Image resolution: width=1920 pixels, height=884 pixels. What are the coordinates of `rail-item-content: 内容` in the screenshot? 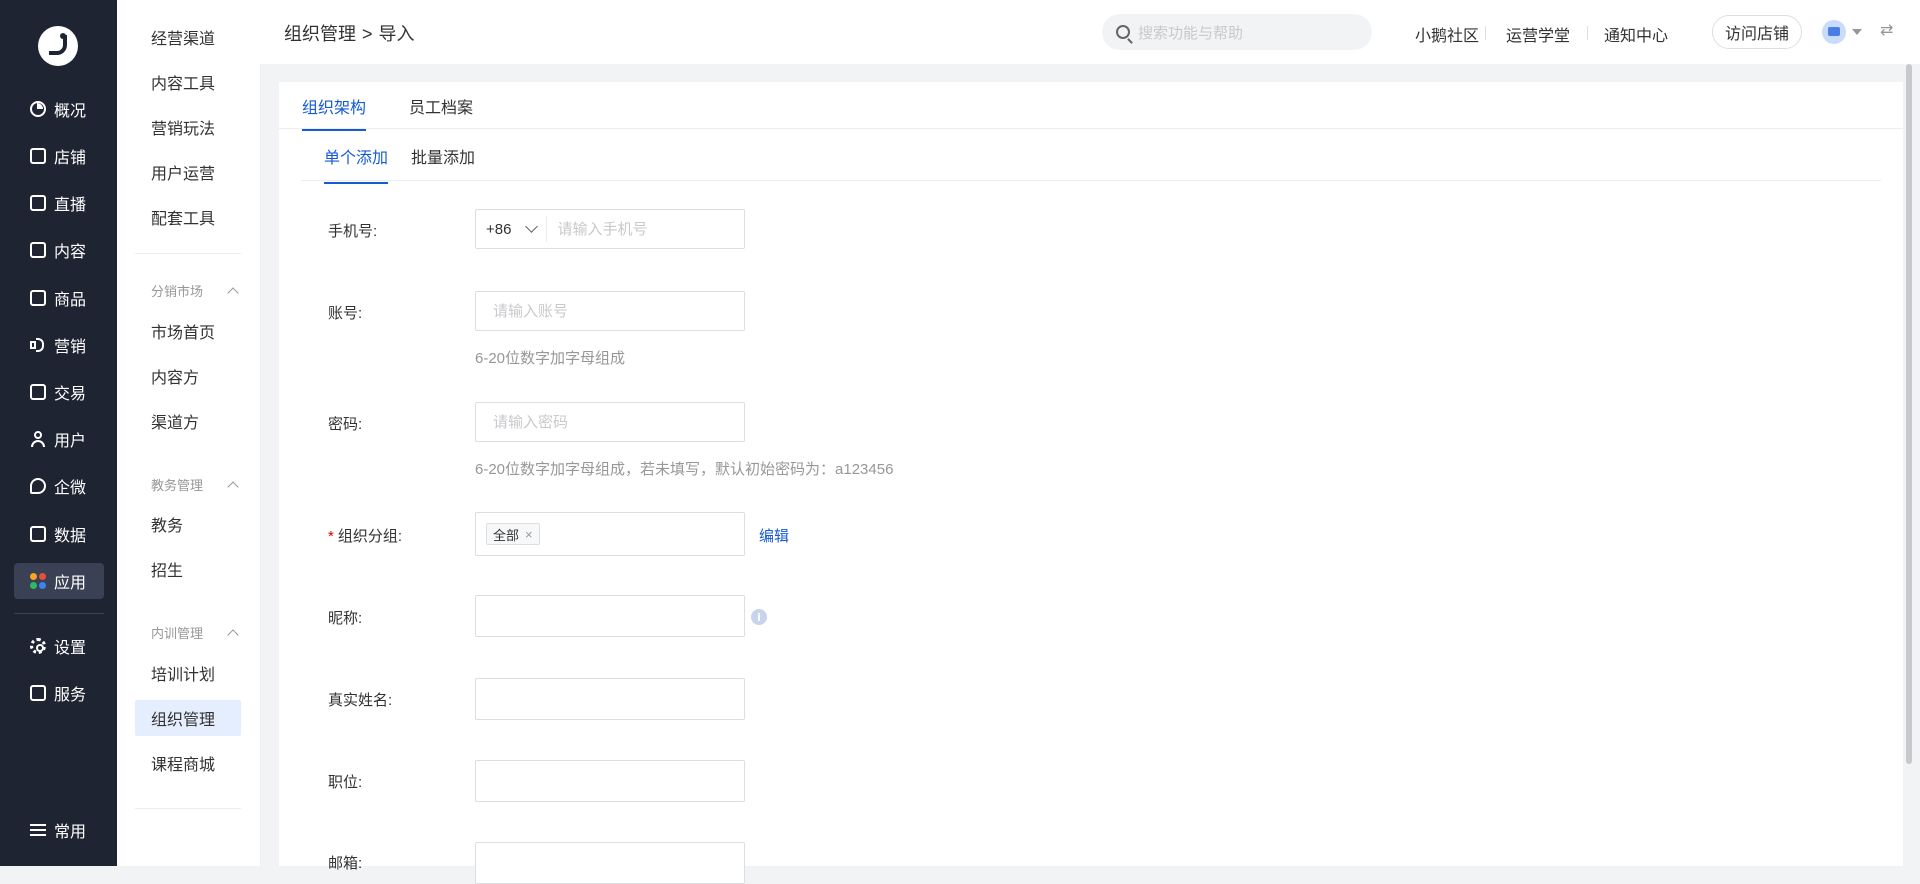 It's located at (59, 250).